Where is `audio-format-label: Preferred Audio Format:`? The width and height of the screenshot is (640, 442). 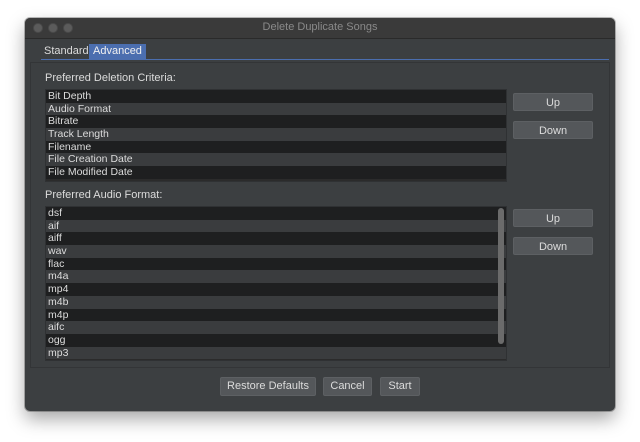 audio-format-label: Preferred Audio Format: is located at coordinates (104, 195).